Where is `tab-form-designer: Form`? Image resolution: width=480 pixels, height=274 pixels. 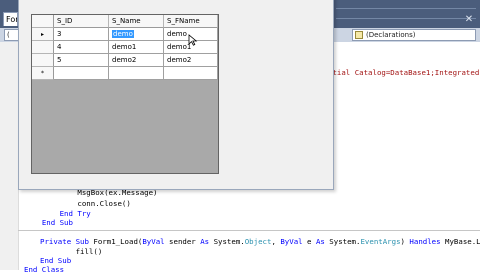
tab-form-designer: Form is located at coordinates (10, 19).